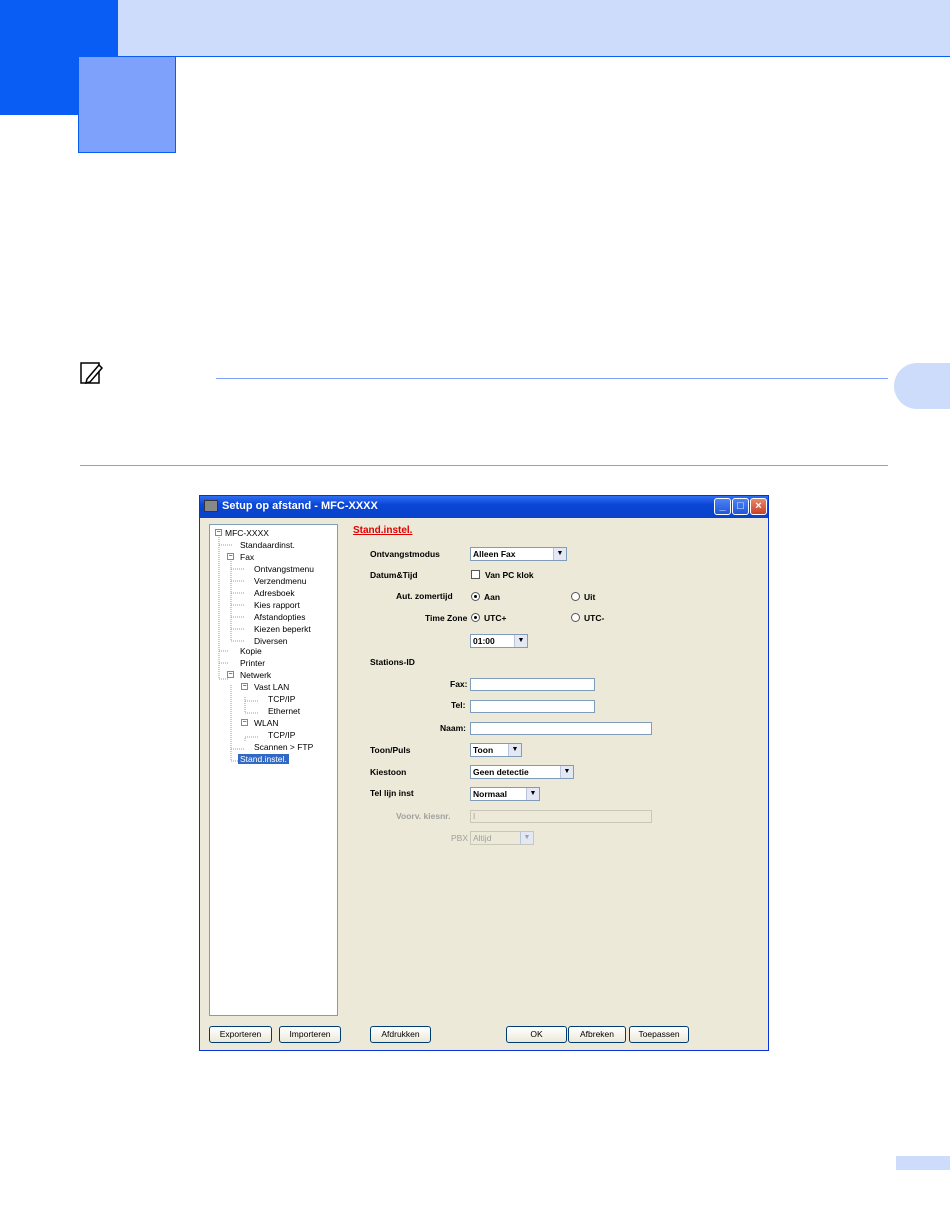 The height and width of the screenshot is (1226, 950). What do you see at coordinates (423, 816) in the screenshot?
I see `voorv-kiesnr-label: Voorv. kiesnr.` at bounding box center [423, 816].